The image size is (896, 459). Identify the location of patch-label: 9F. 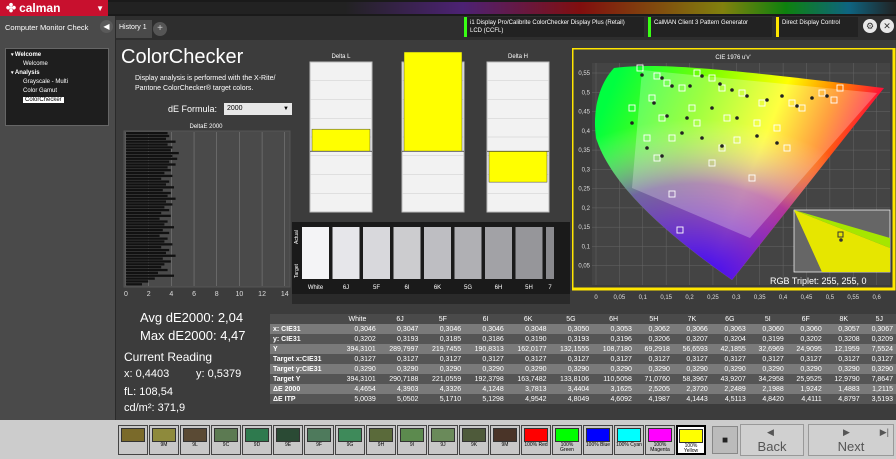
(319, 445).